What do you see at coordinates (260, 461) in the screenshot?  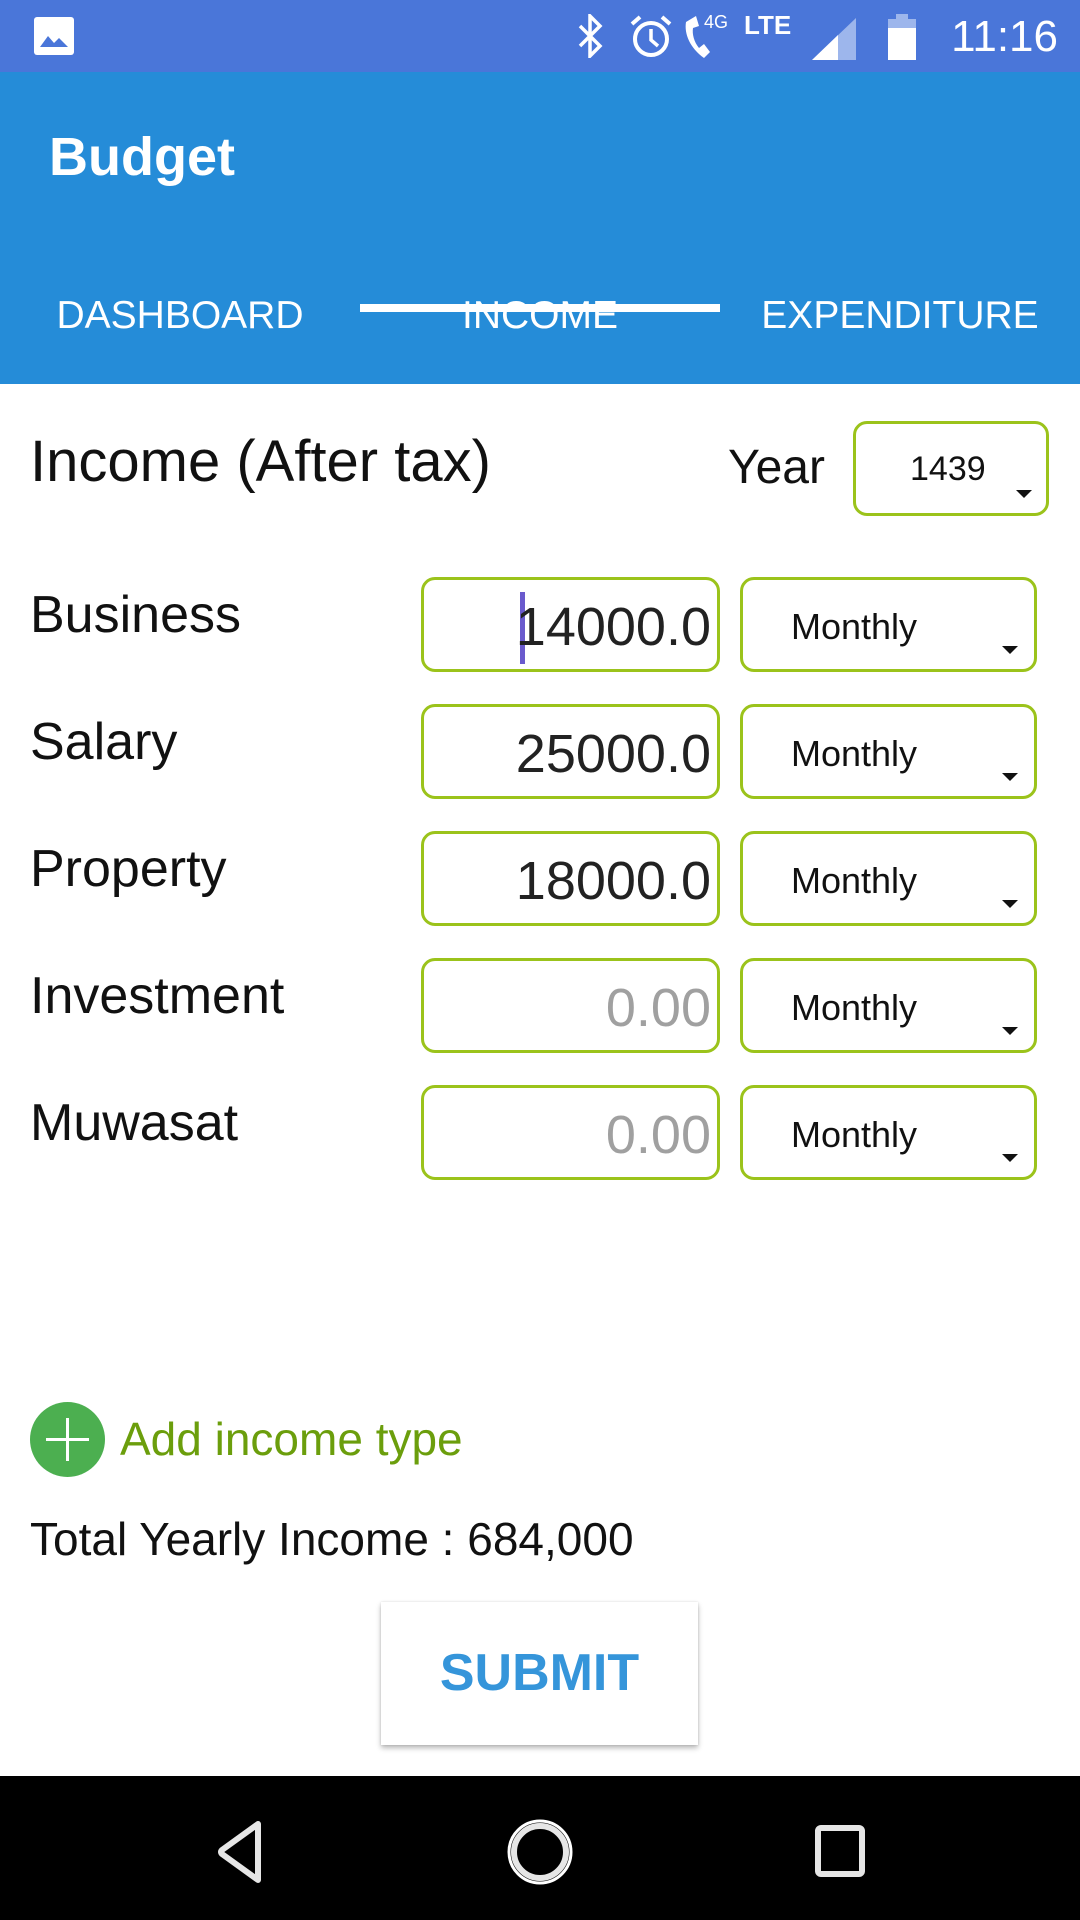 I see `page-title: Income (After tax)` at bounding box center [260, 461].